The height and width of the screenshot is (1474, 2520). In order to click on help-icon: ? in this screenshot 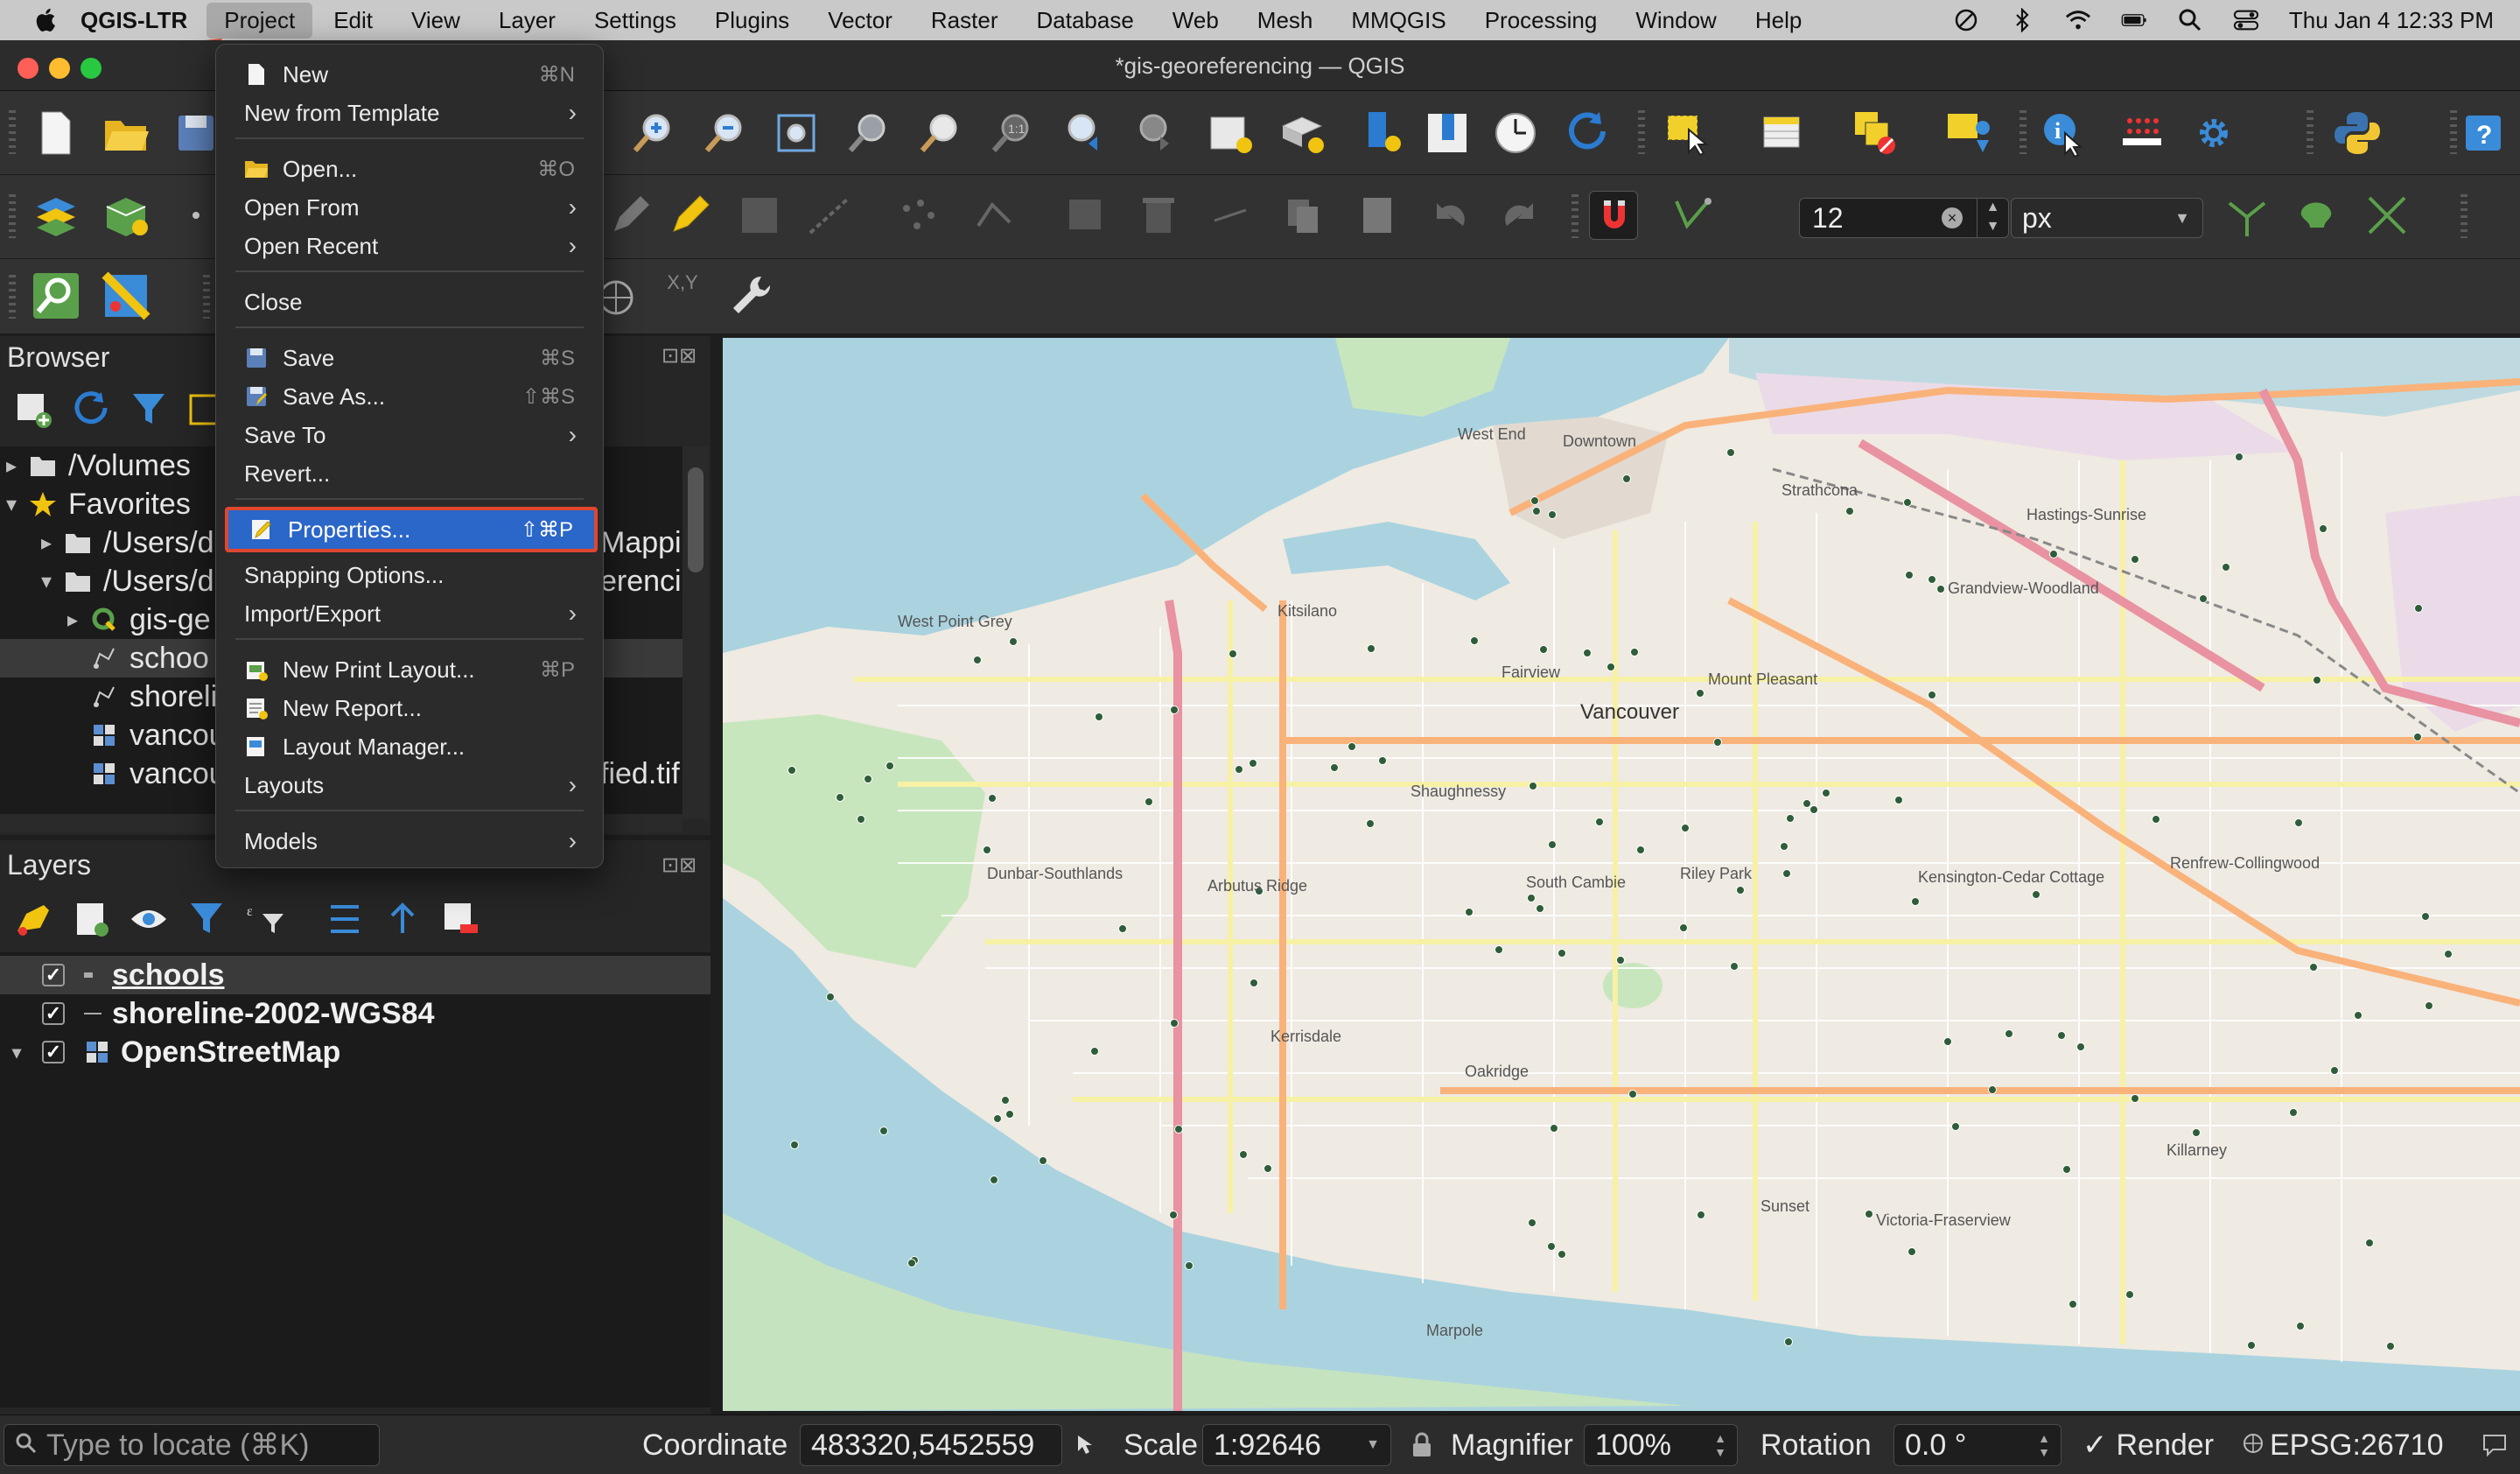, I will do `click(2483, 133)`.